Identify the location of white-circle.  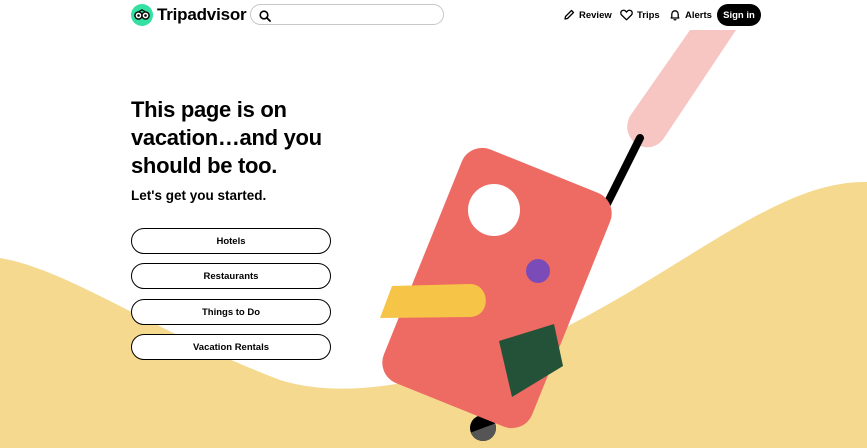
(494, 210).